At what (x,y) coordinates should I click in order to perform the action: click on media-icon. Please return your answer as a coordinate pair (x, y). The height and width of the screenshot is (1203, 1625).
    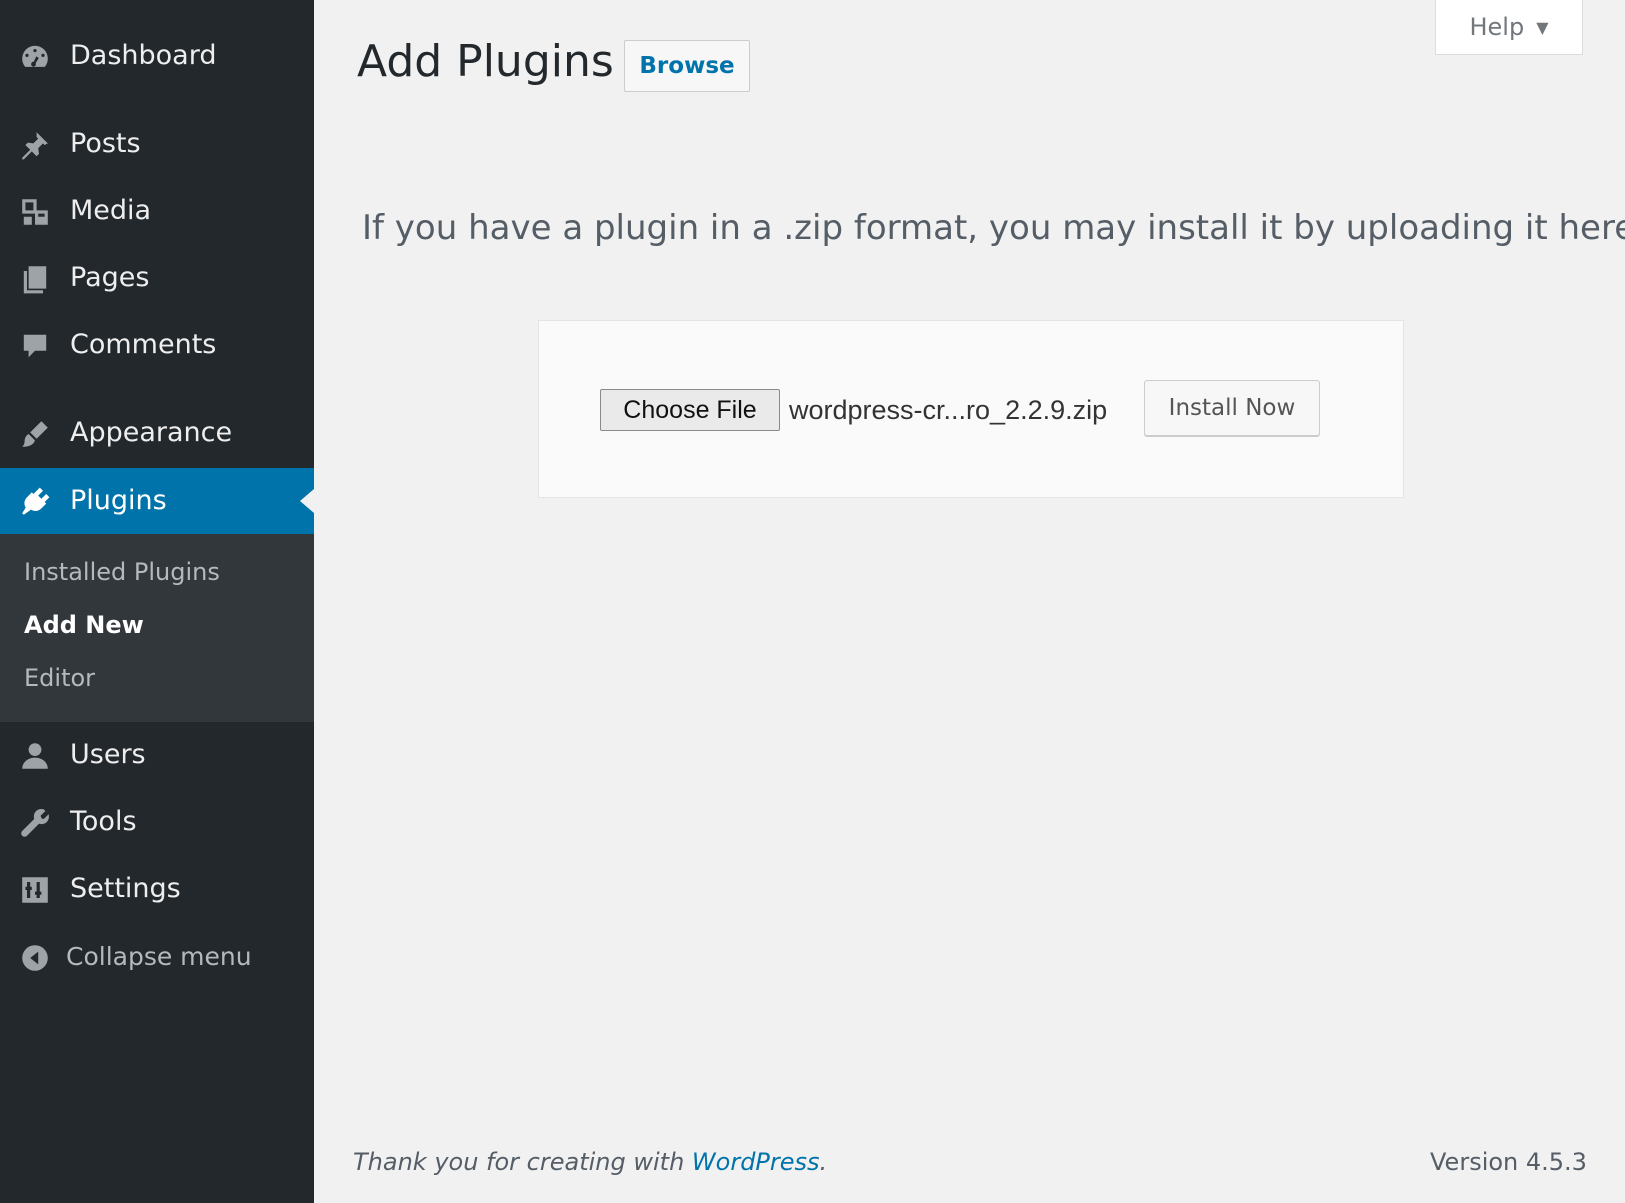
    Looking at the image, I should click on (35, 212).